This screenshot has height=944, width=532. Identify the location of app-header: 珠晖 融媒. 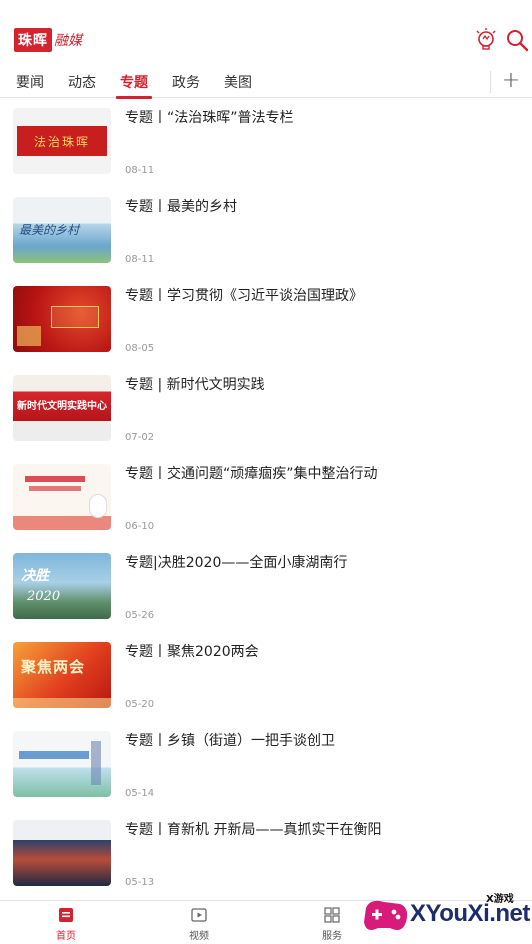
(266, 33).